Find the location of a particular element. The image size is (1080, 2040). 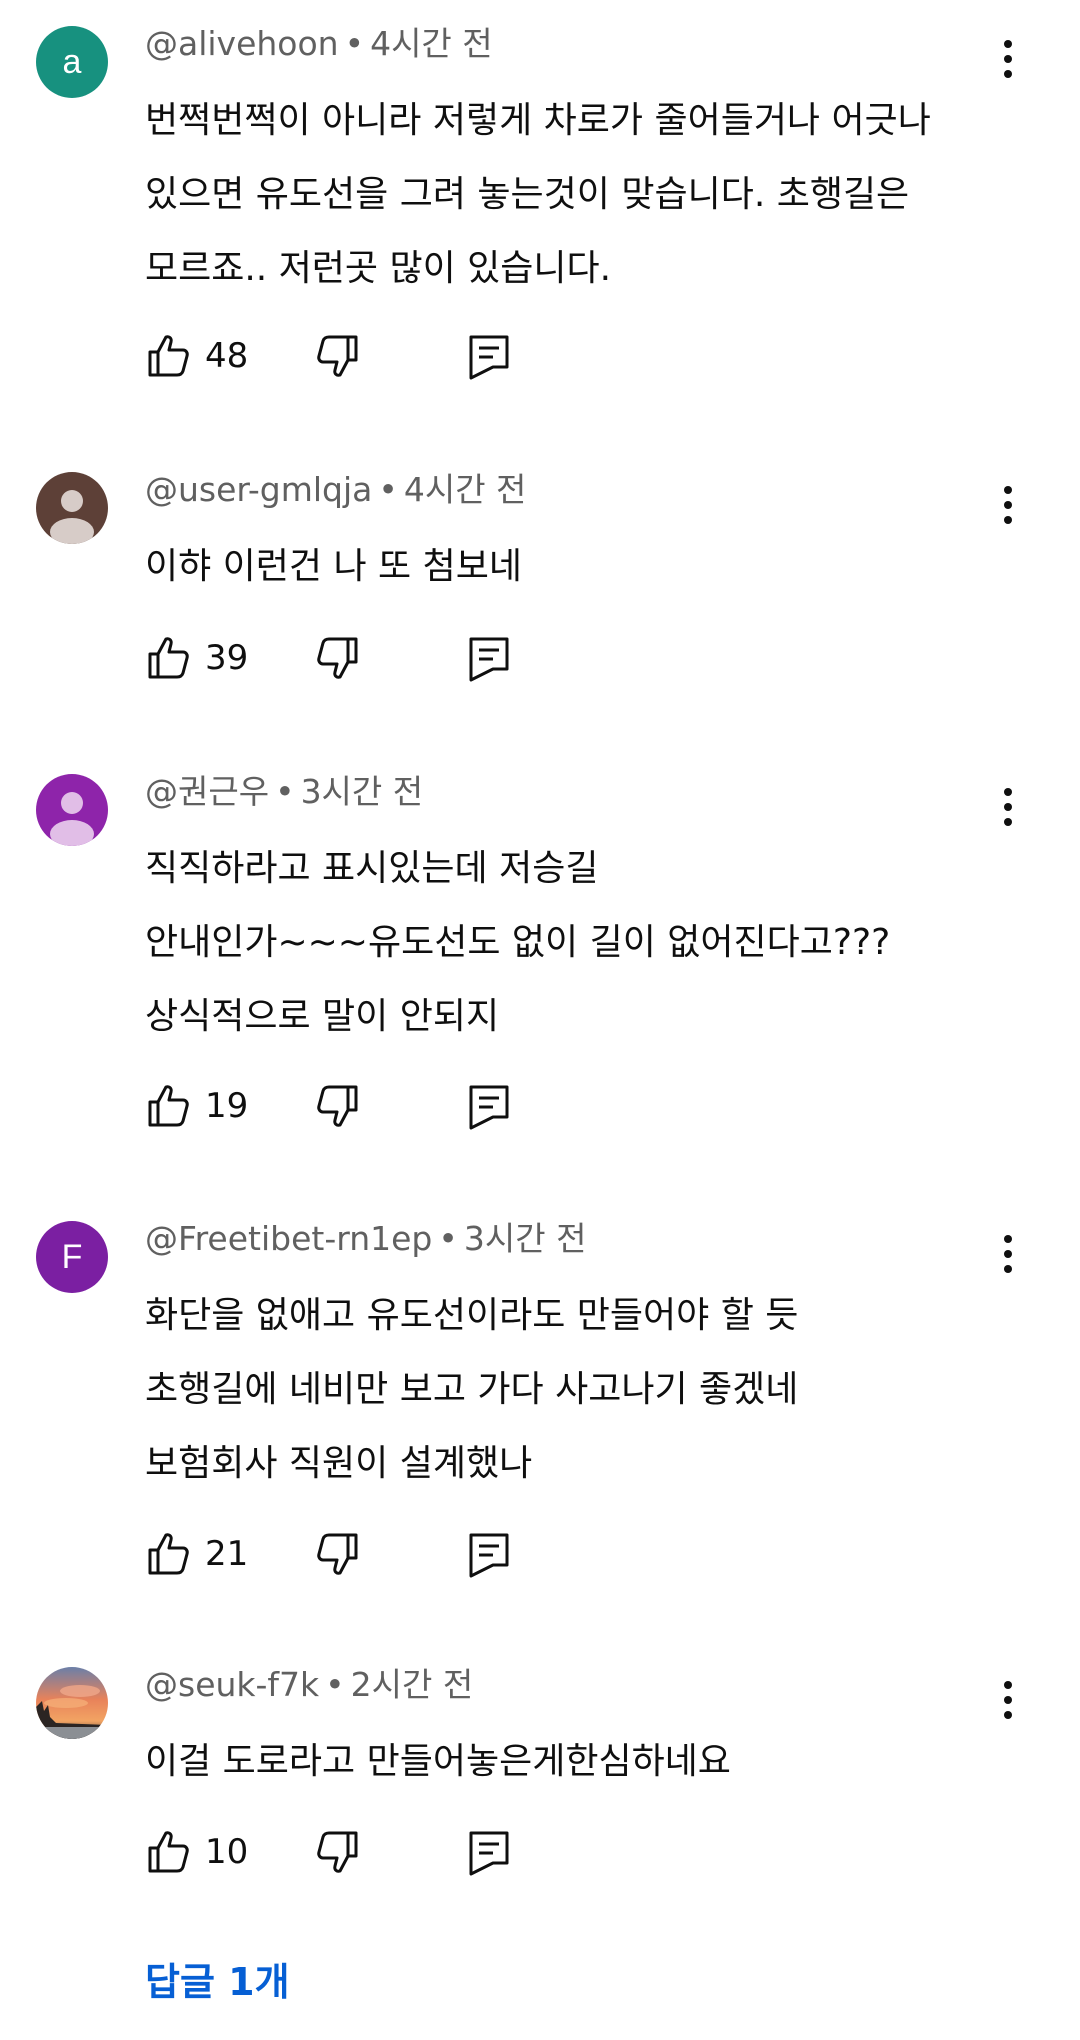

comment-actions: 10 is located at coordinates (355, 1853).